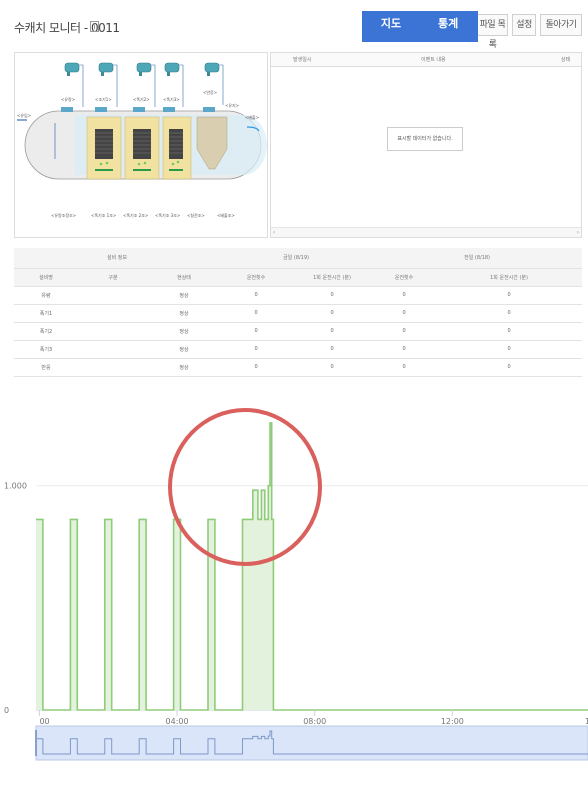  I want to click on file-list-button: 파일 목록, so click(493, 32).